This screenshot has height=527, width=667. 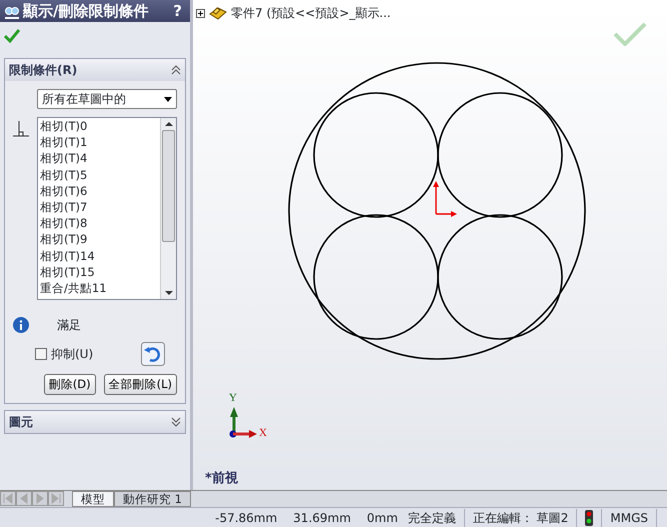 What do you see at coordinates (445, 199) in the screenshot?
I see `sketch-origin-icon` at bounding box center [445, 199].